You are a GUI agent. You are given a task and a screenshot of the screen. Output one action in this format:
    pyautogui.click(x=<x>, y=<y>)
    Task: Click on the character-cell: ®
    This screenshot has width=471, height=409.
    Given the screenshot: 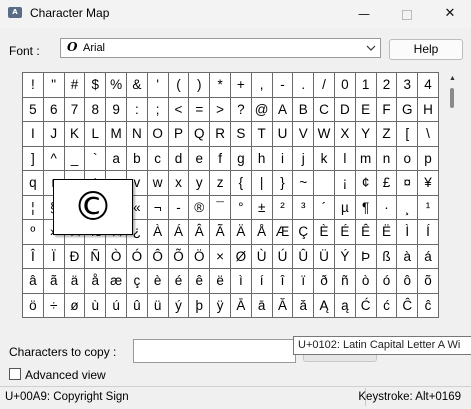 What is the action you would take?
    pyautogui.click(x=200, y=207)
    